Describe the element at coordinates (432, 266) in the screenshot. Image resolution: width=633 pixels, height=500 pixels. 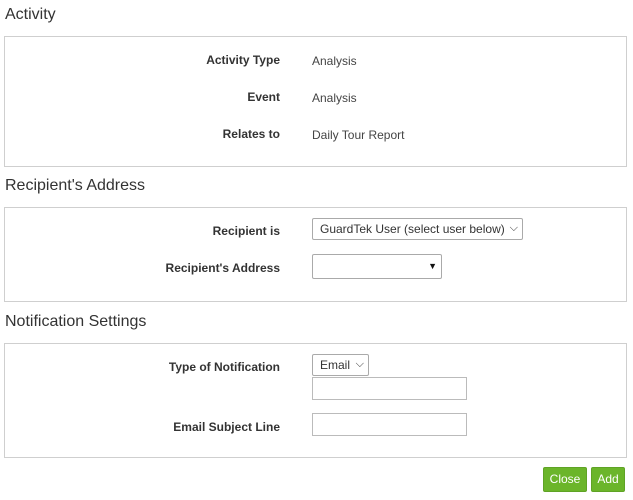
I see `caret-down-icon: ▼` at that location.